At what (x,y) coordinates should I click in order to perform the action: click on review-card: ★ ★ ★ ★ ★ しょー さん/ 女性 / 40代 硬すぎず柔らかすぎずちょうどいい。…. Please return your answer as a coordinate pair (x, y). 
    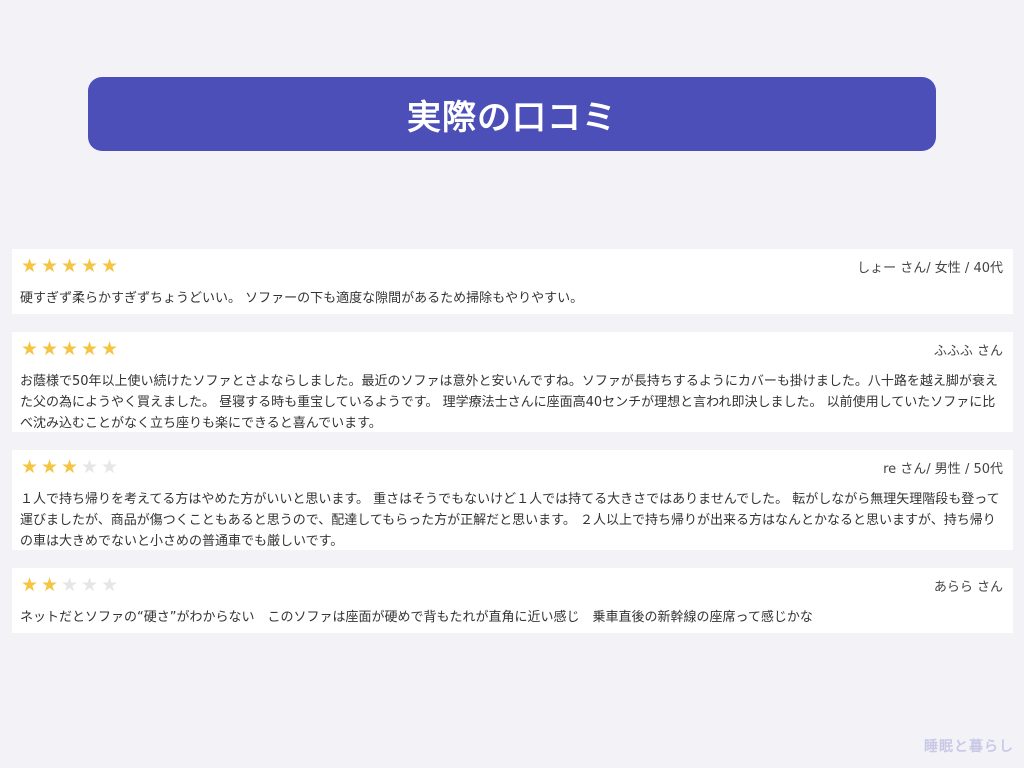
    Looking at the image, I should click on (512, 281).